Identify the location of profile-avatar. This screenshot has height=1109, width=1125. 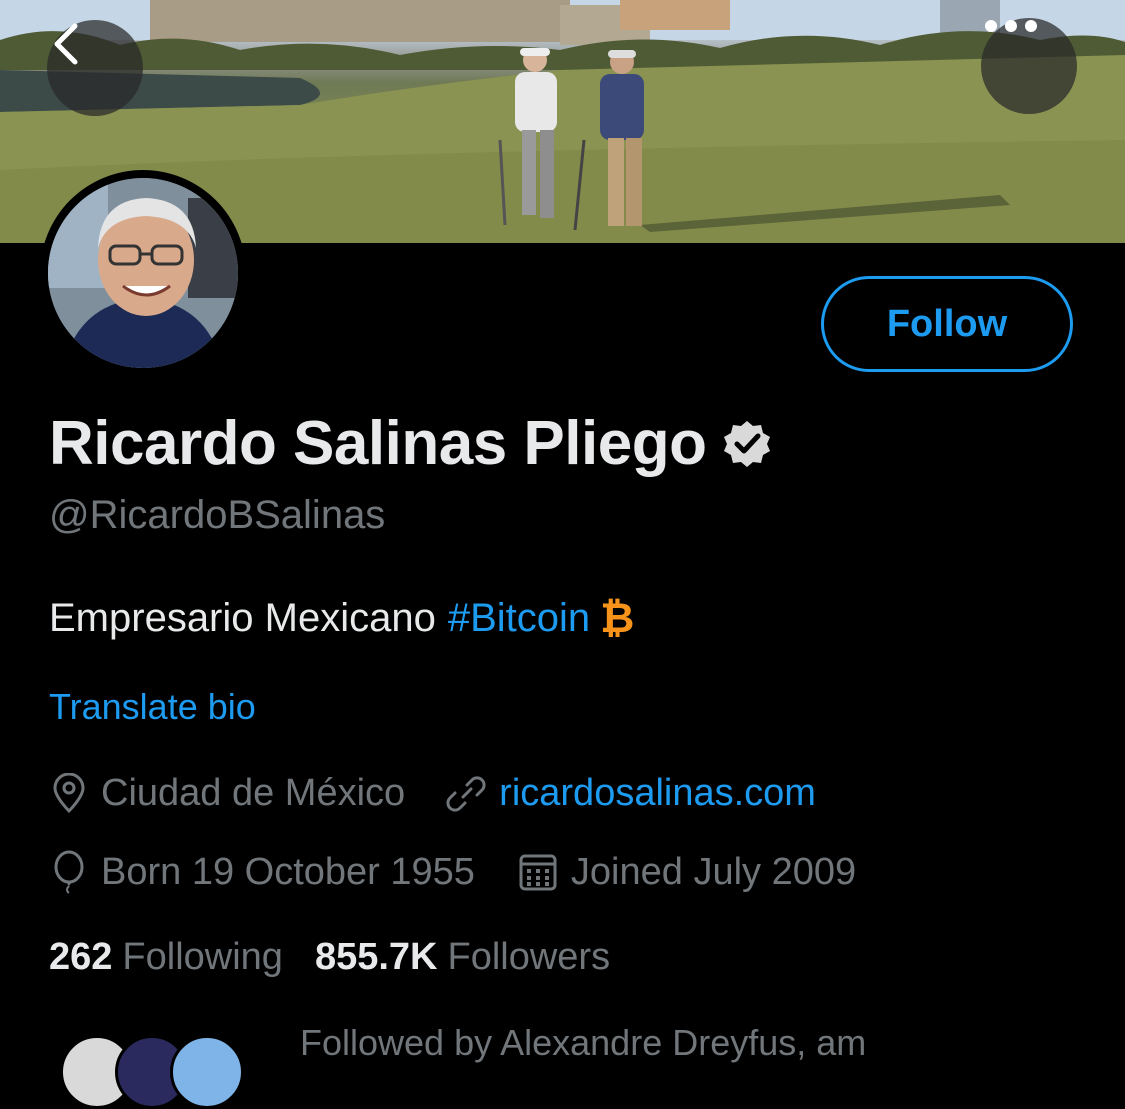
(143, 273).